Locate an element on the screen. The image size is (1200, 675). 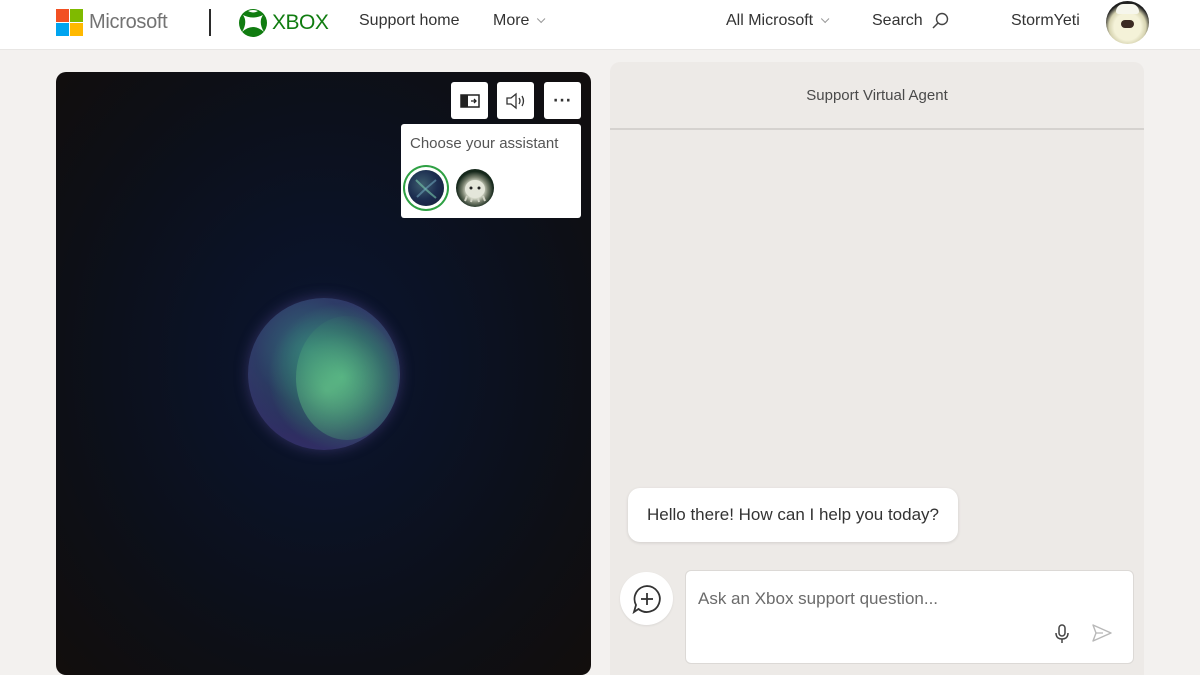
microsoft-logo: Microsoft is located at coordinates (112, 22).